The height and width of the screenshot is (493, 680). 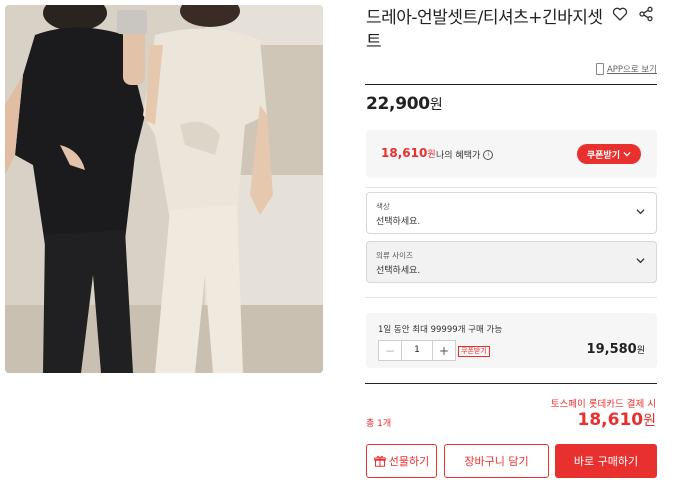 I want to click on total-price: 18,610원, so click(x=617, y=420).